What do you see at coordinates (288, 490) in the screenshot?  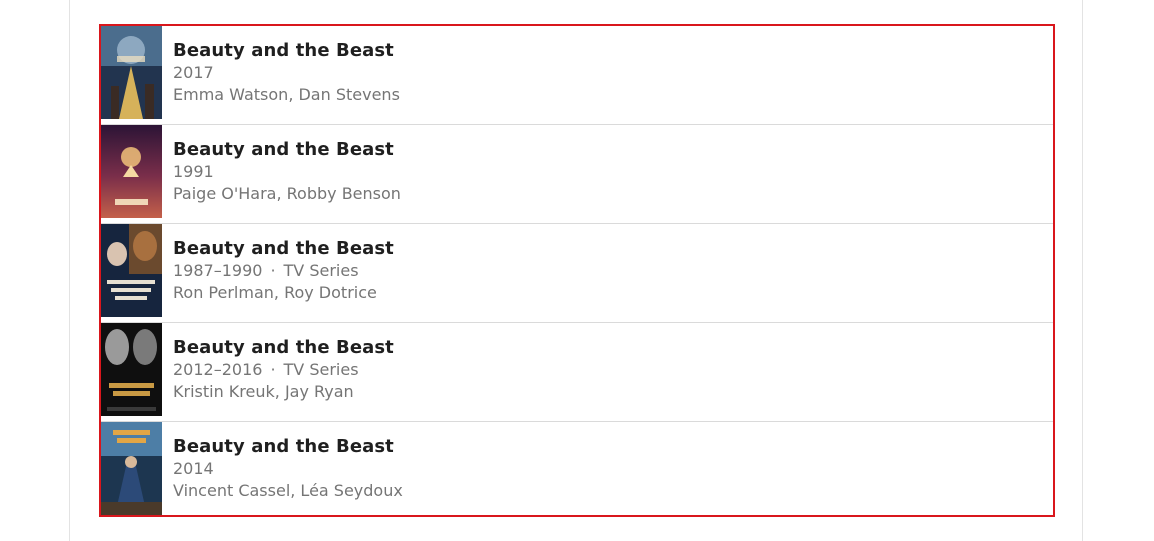 I see `result-cast: Vincent Cassel, Léa Seydoux` at bounding box center [288, 490].